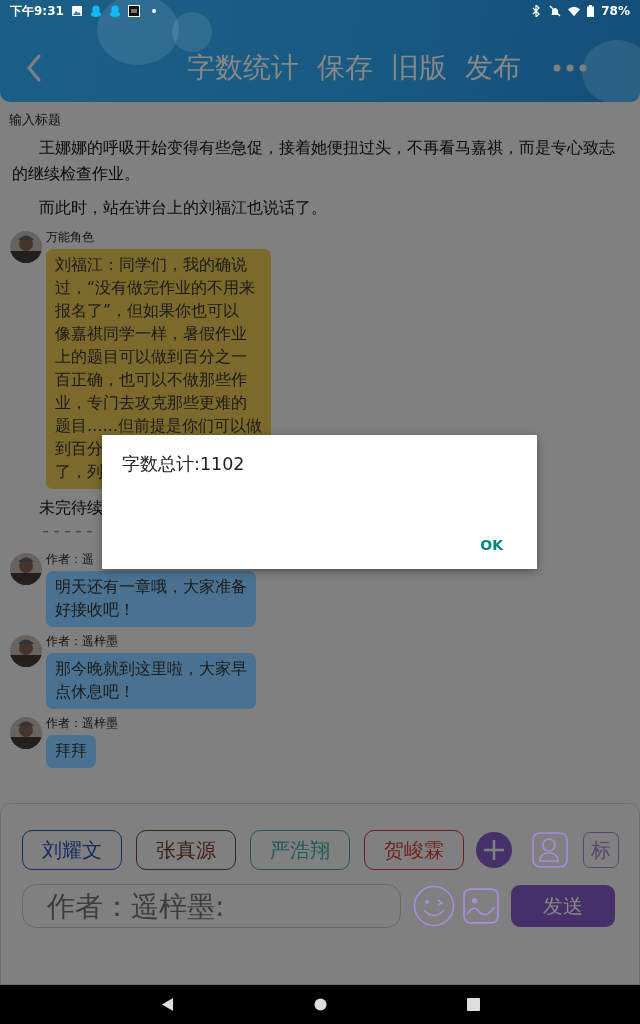 The image size is (640, 1024). What do you see at coordinates (183, 208) in the screenshot?
I see `story-paragraph: 而此时，站在讲台上的刘福江也说话了。` at bounding box center [183, 208].